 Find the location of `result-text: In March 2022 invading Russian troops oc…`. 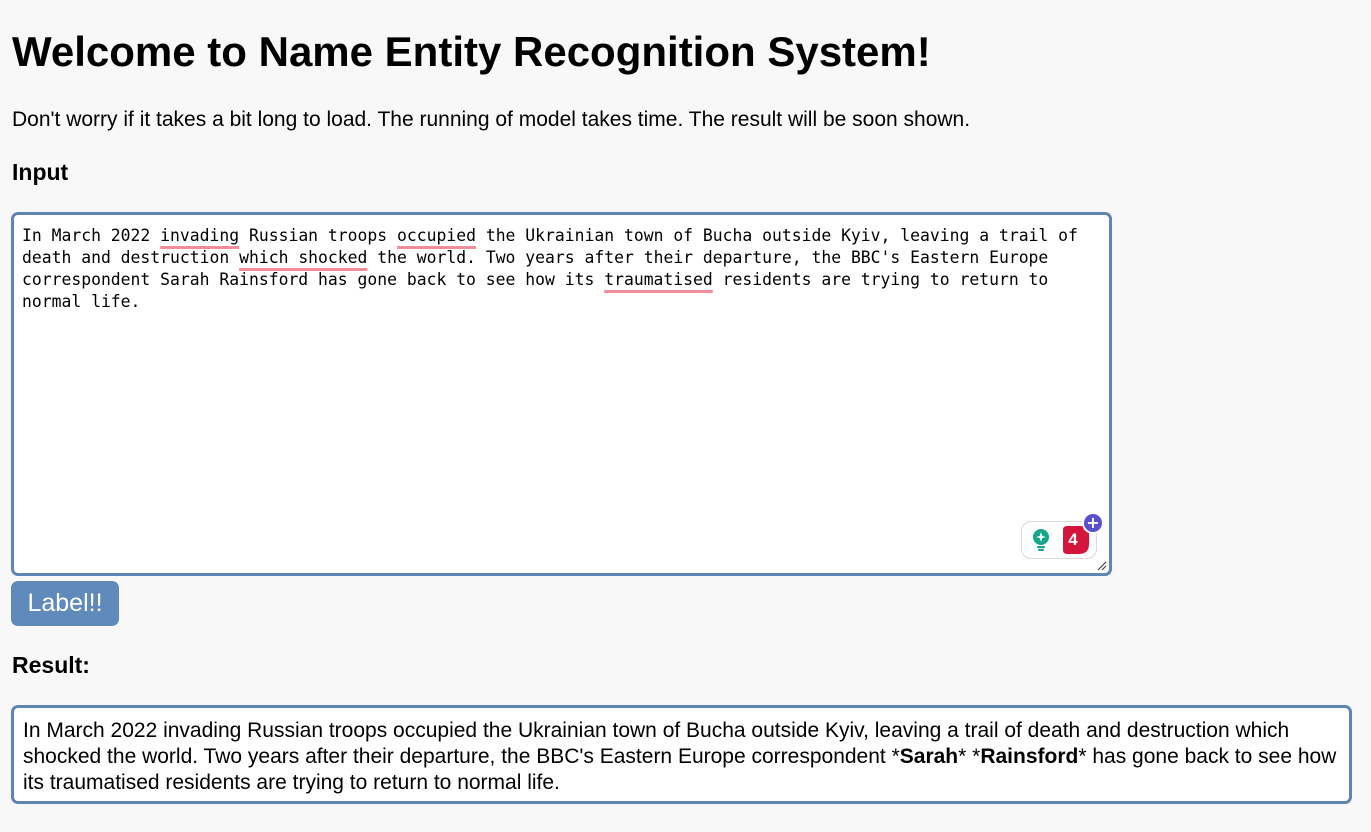

result-text: In March 2022 invading Russian troops oc… is located at coordinates (681, 757).